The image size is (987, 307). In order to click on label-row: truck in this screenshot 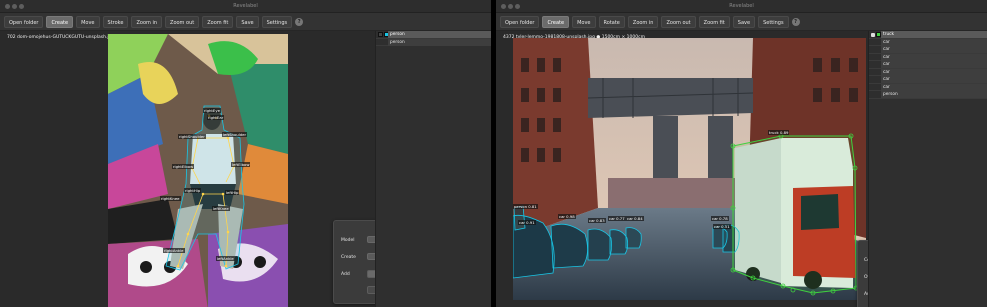, I will do `click(928, 35)`.